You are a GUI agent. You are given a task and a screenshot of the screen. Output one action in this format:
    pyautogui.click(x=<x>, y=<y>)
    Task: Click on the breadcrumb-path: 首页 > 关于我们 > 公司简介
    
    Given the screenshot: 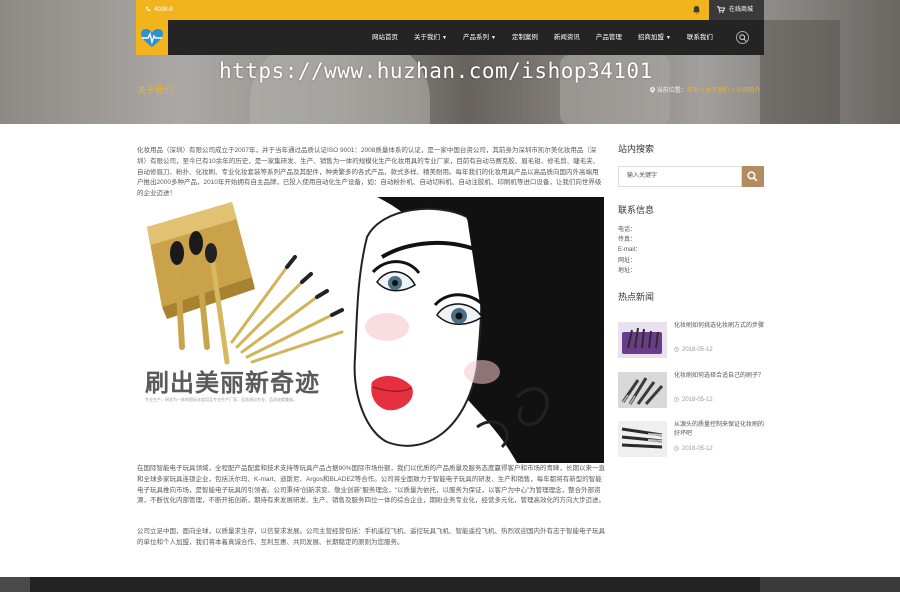 What is the action you would take?
    pyautogui.click(x=724, y=91)
    